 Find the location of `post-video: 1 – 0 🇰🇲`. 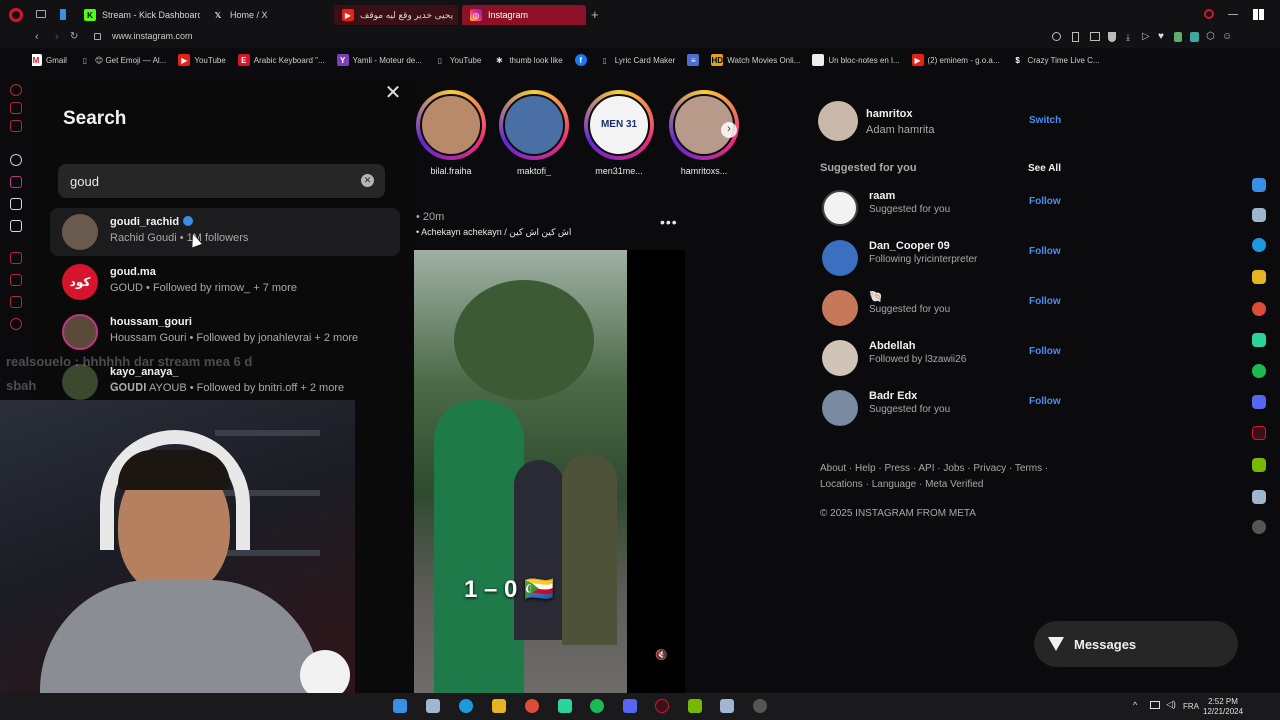

post-video: 1 – 0 🇰🇲 is located at coordinates (520, 471).